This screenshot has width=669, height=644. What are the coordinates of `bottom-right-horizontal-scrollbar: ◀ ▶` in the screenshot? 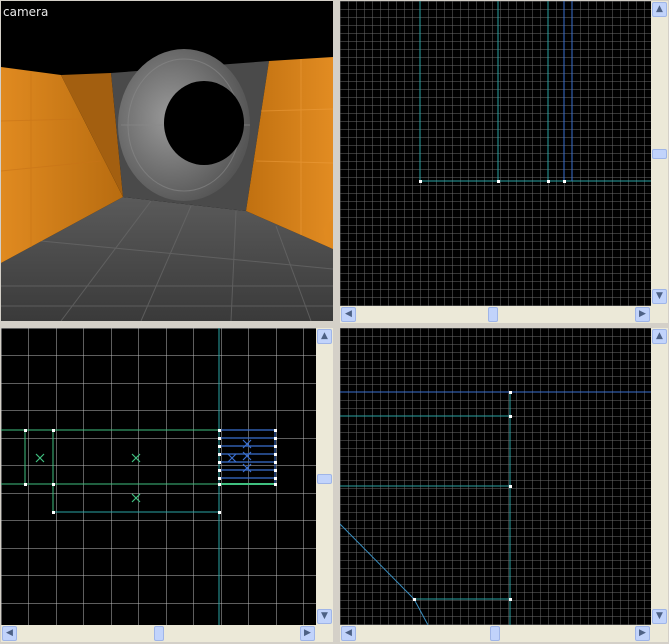 It's located at (495, 633).